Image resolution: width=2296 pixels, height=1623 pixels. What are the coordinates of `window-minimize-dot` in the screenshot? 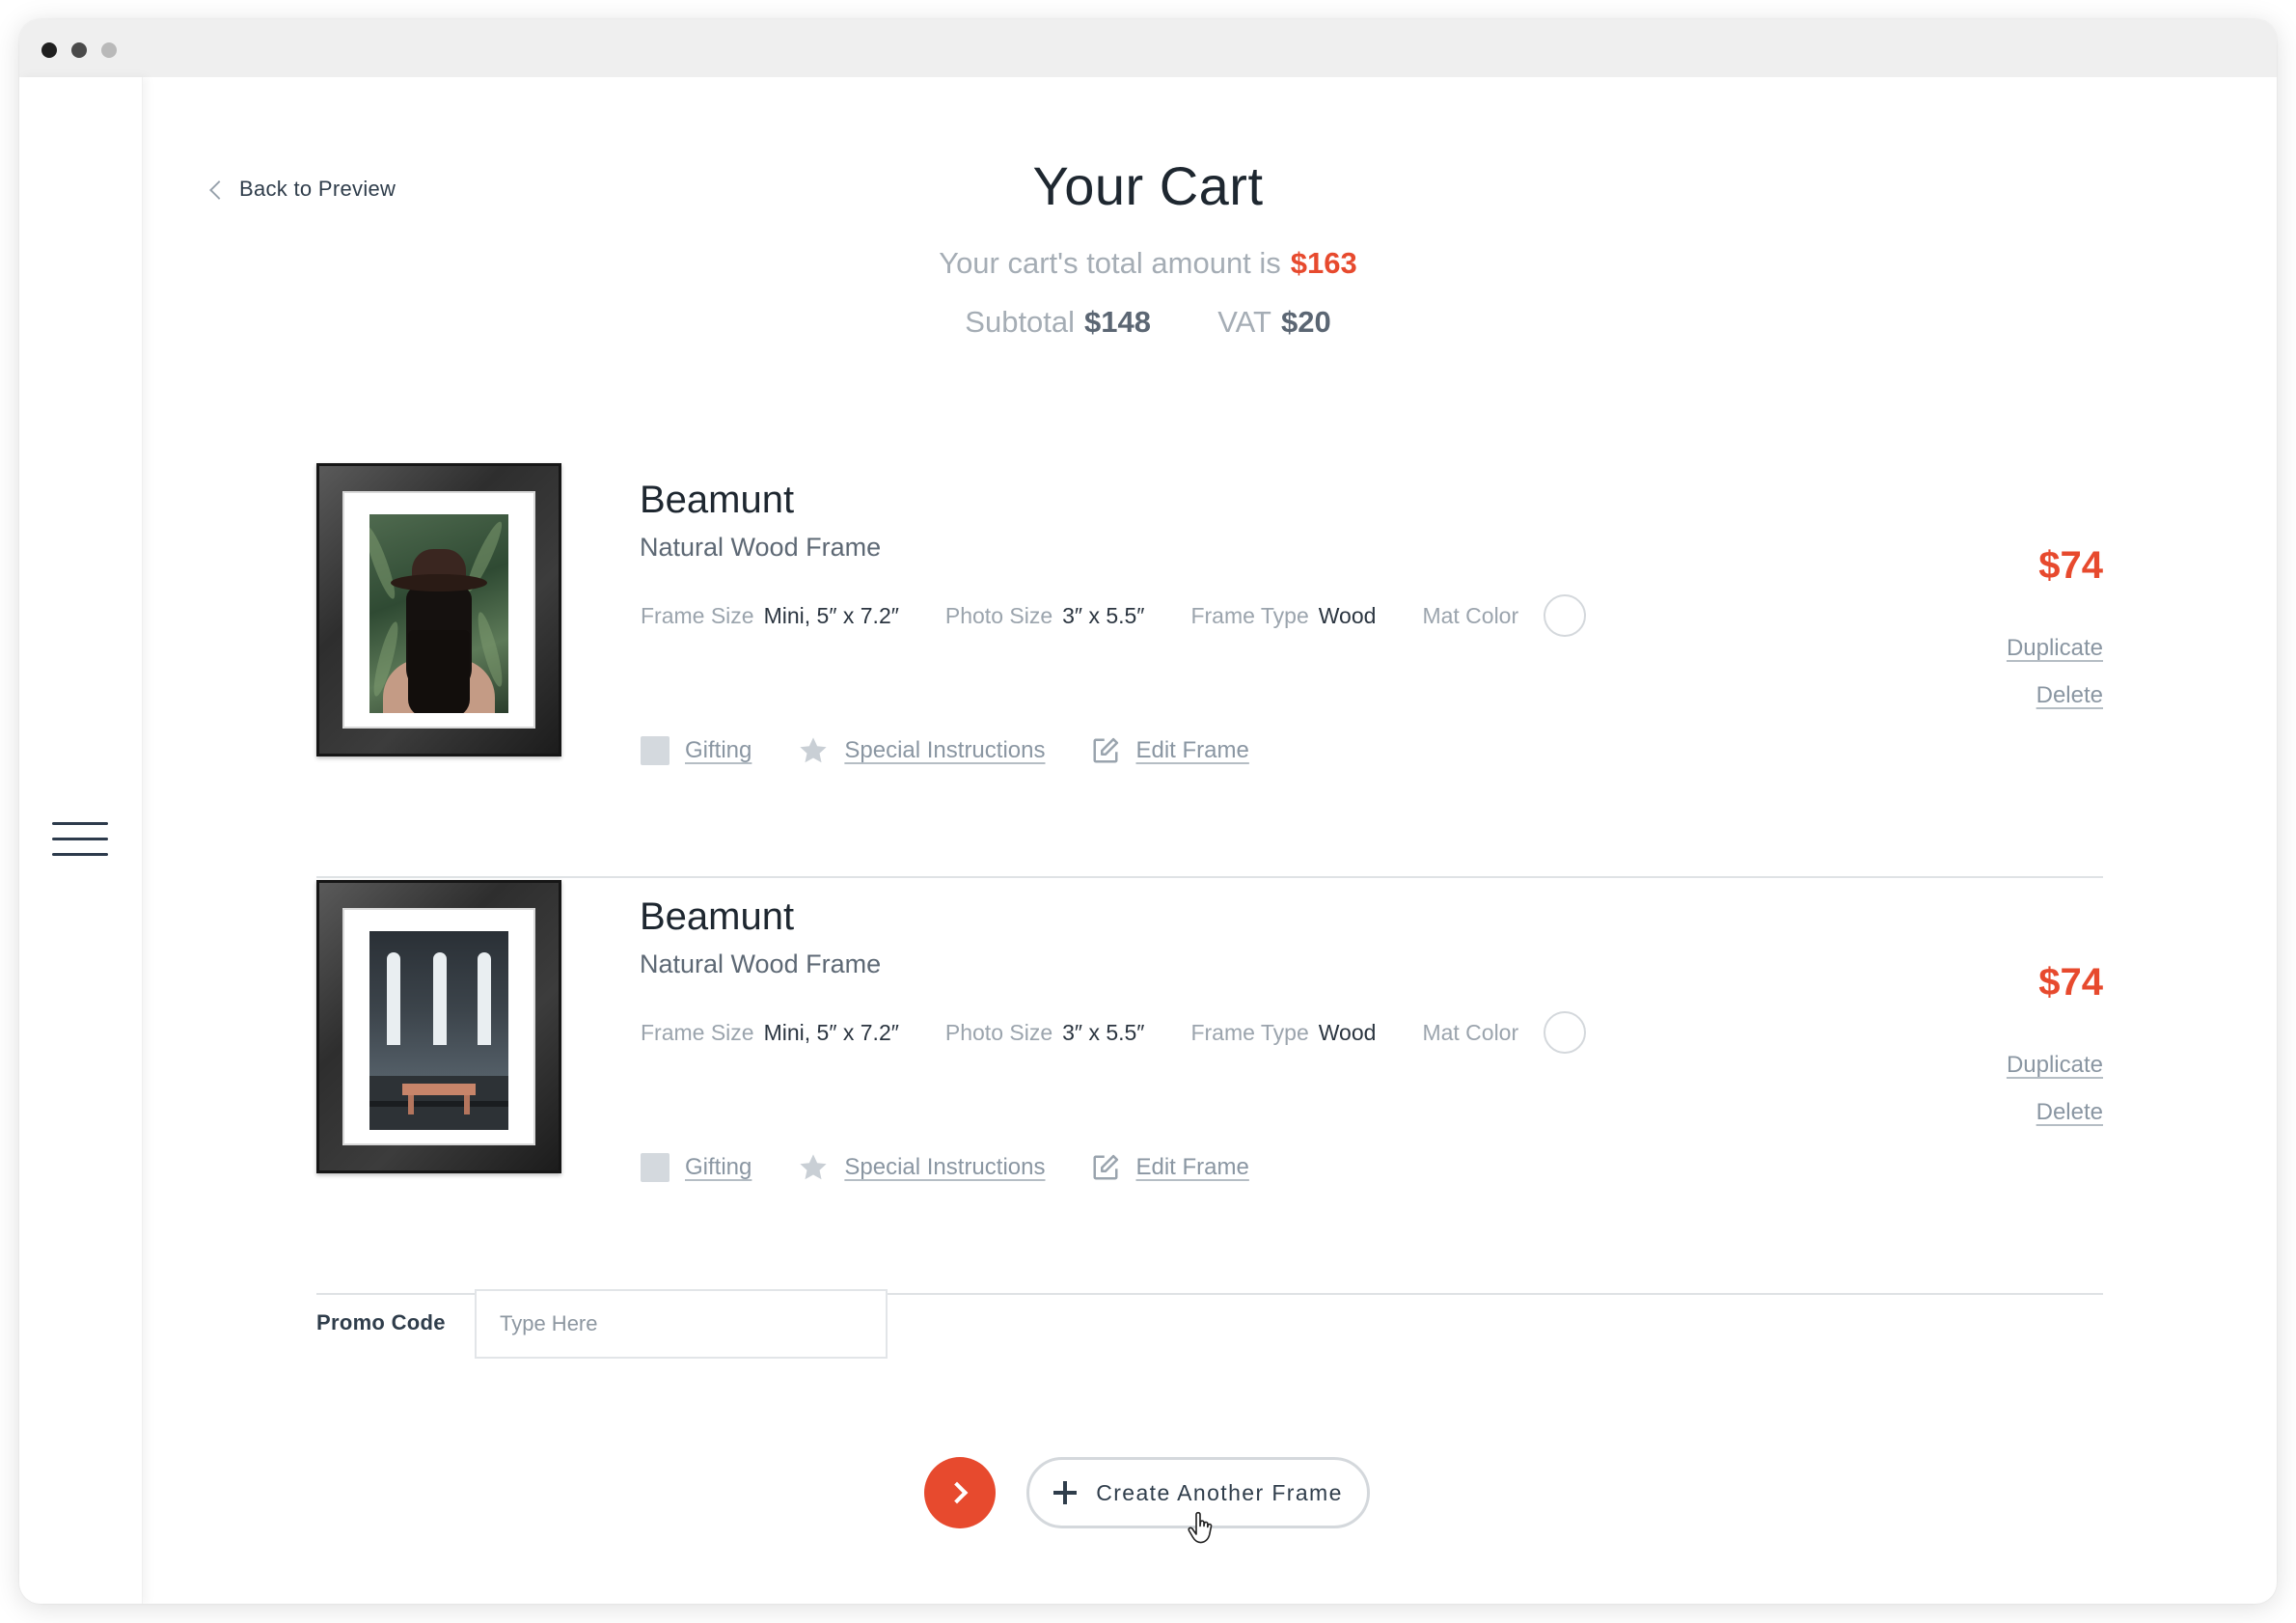 It's located at (79, 50).